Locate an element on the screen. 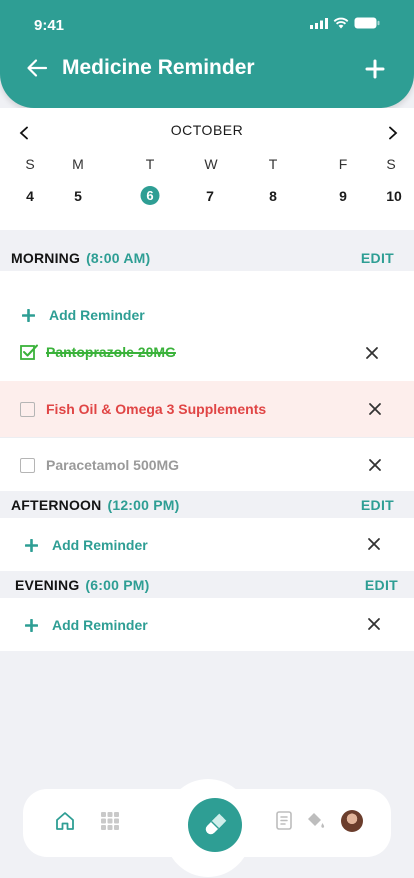 Image resolution: width=414 pixels, height=878 pixels. medicine-fab-button is located at coordinates (215, 825).